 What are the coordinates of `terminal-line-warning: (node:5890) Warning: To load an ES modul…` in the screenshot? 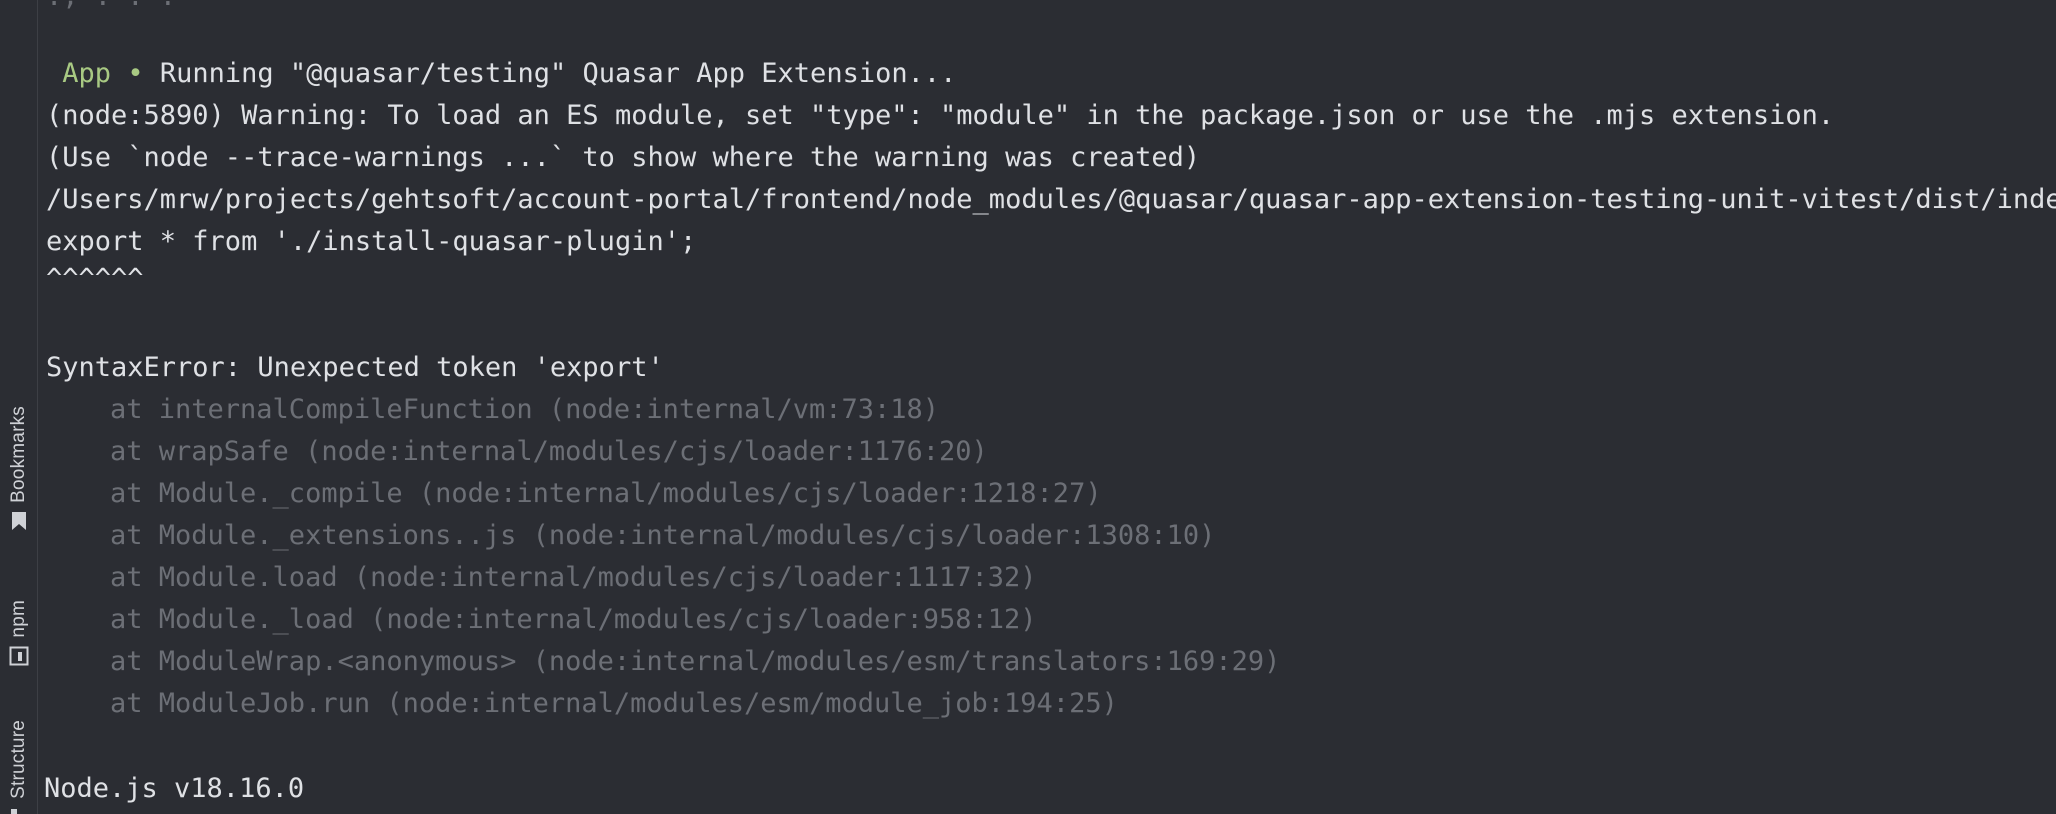 It's located at (940, 115).